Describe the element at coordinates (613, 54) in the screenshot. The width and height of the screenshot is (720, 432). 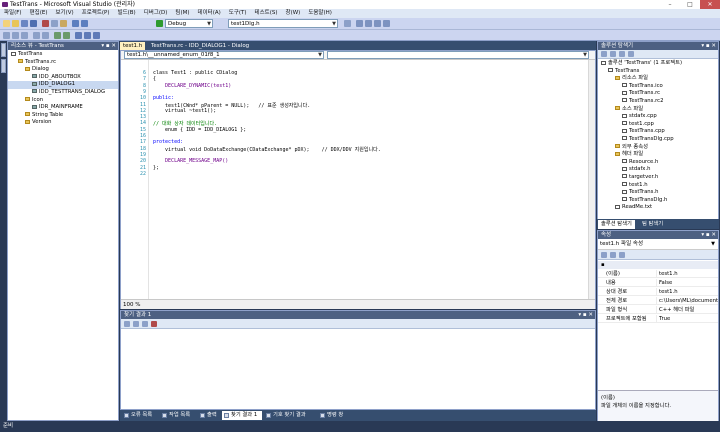
I see `show-all-files-icon` at that location.